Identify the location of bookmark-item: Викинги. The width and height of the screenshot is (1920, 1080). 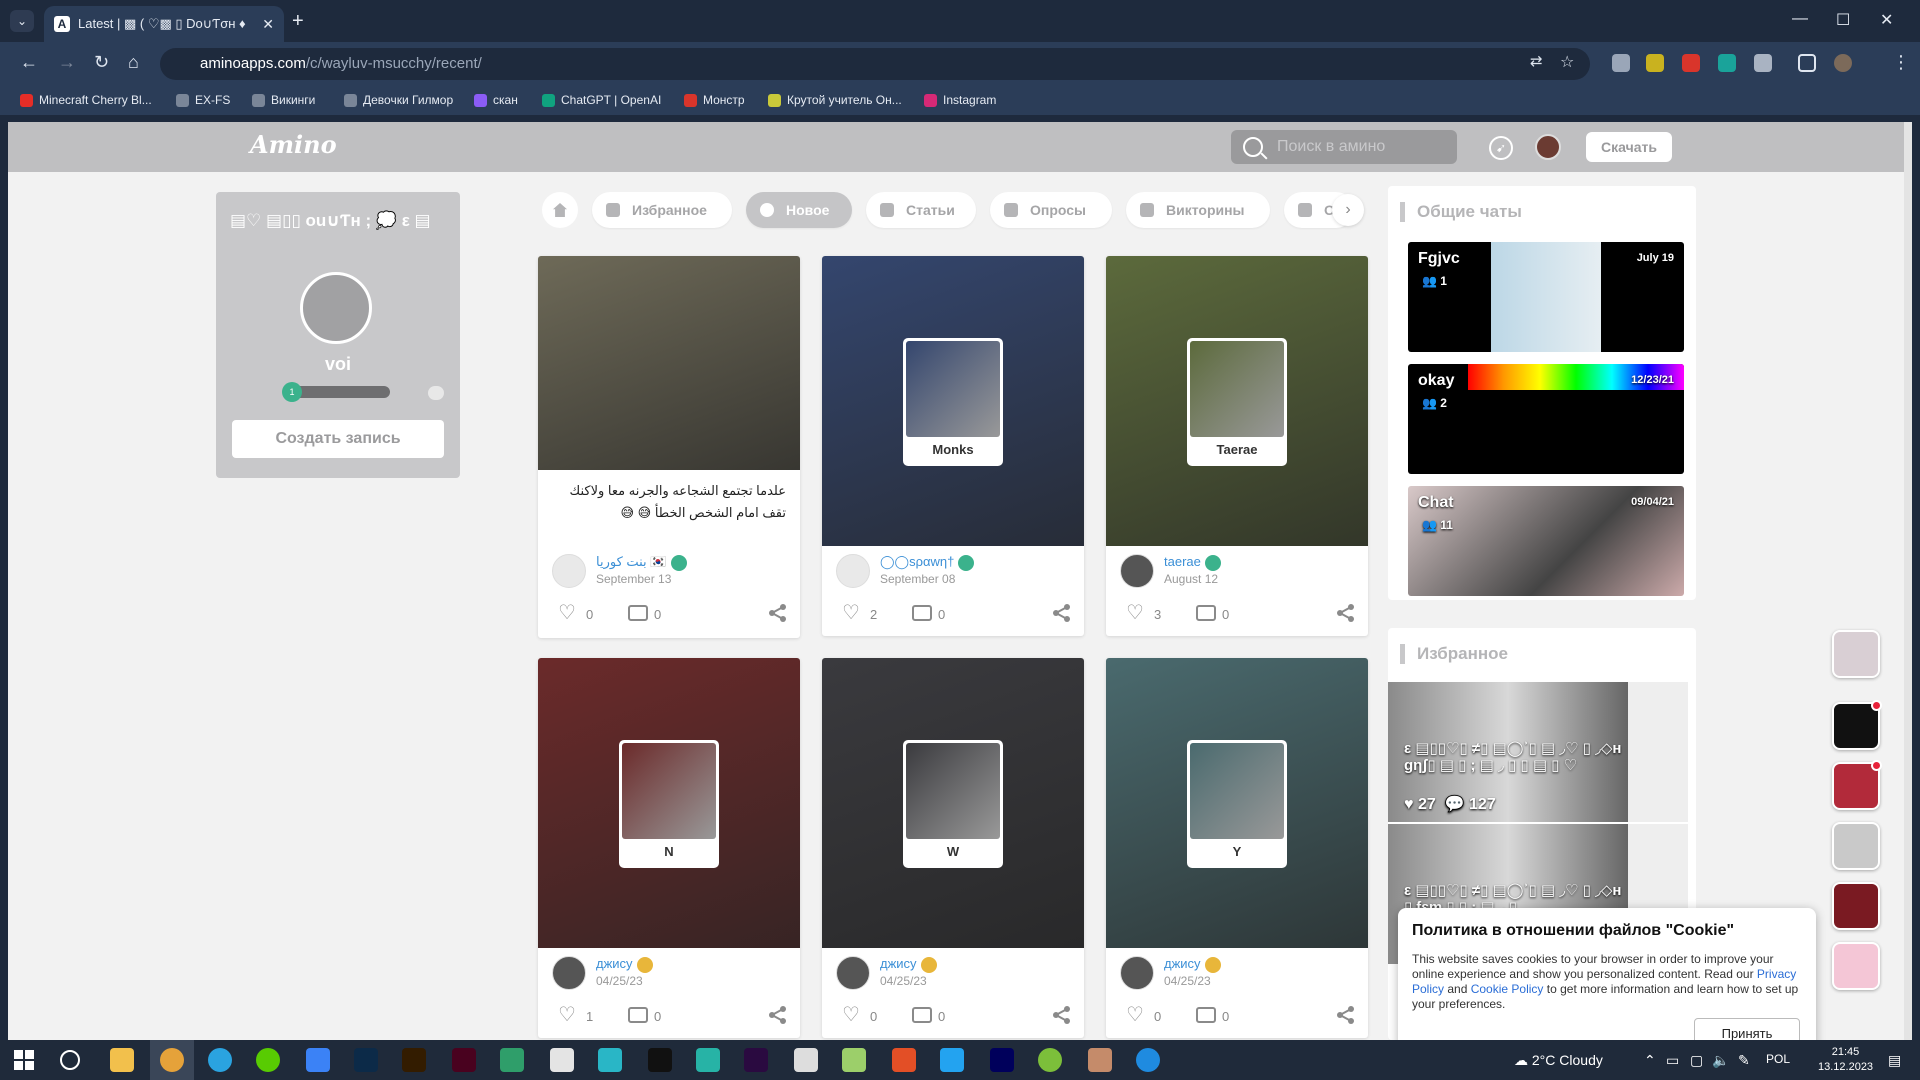
(283, 100).